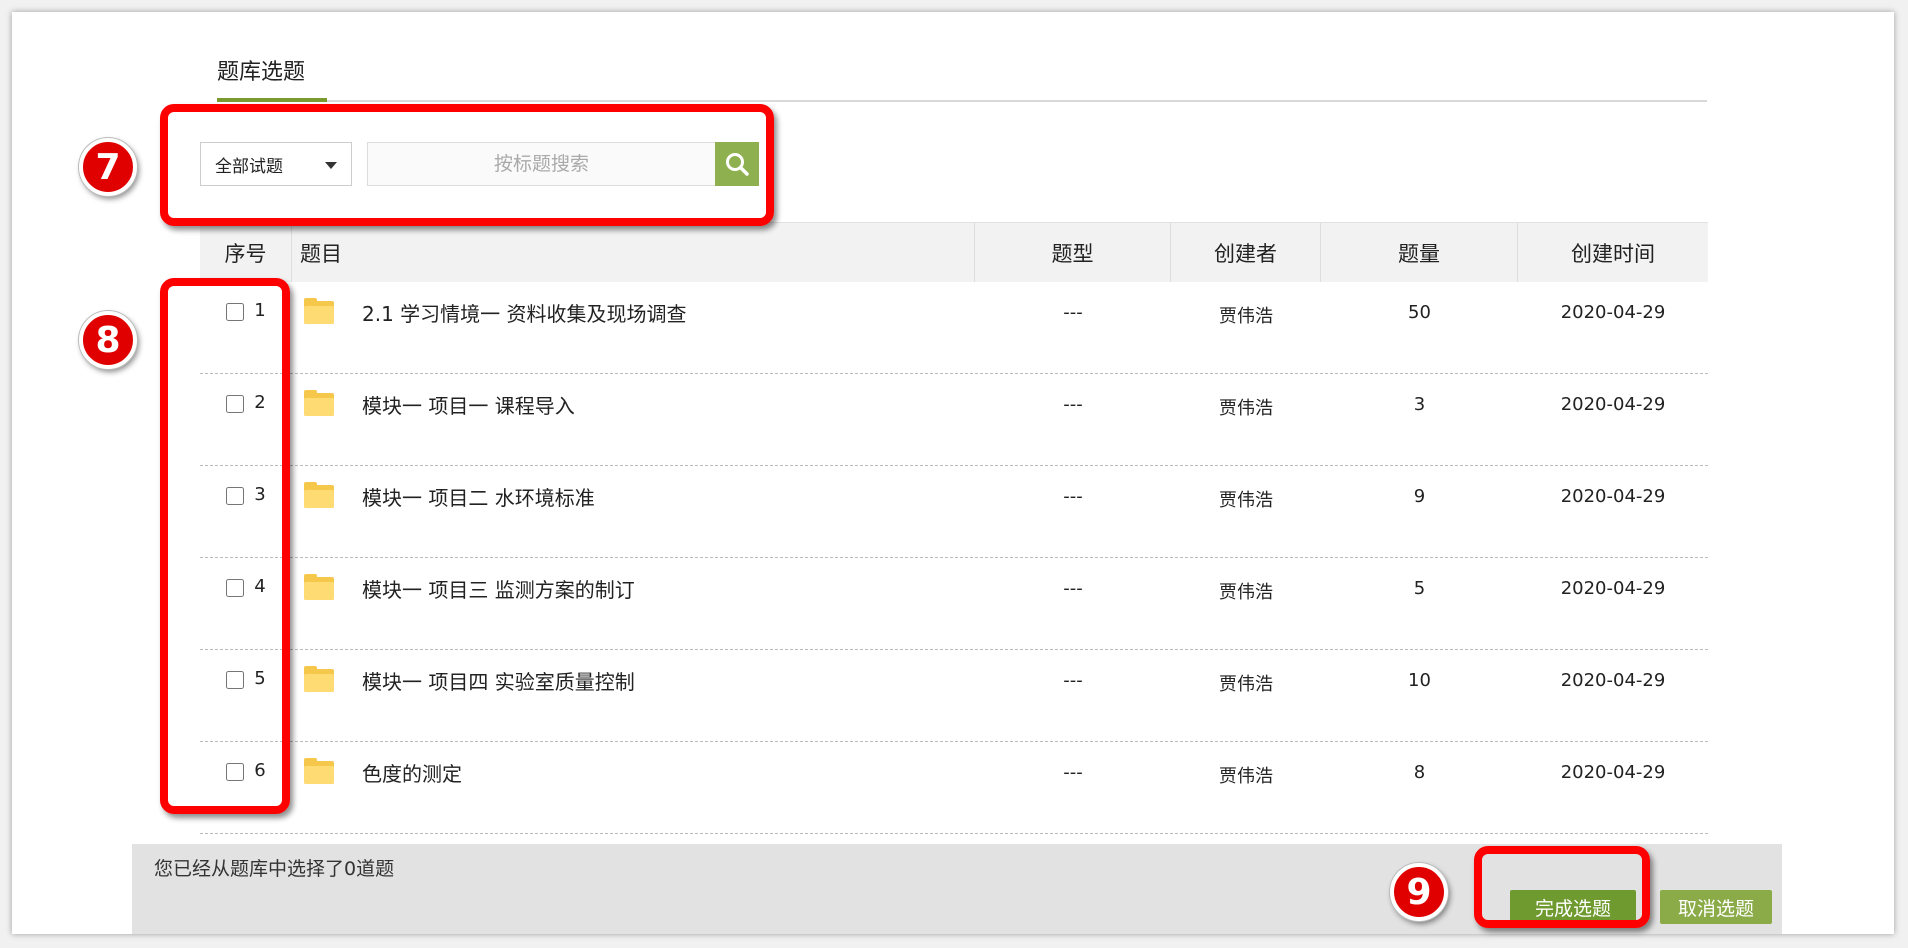 This screenshot has height=948, width=1908. Describe the element at coordinates (954, 788) in the screenshot. I see `table-row: 6 色度的测定 --- 贾伟浩 8 2020-04-29` at that location.